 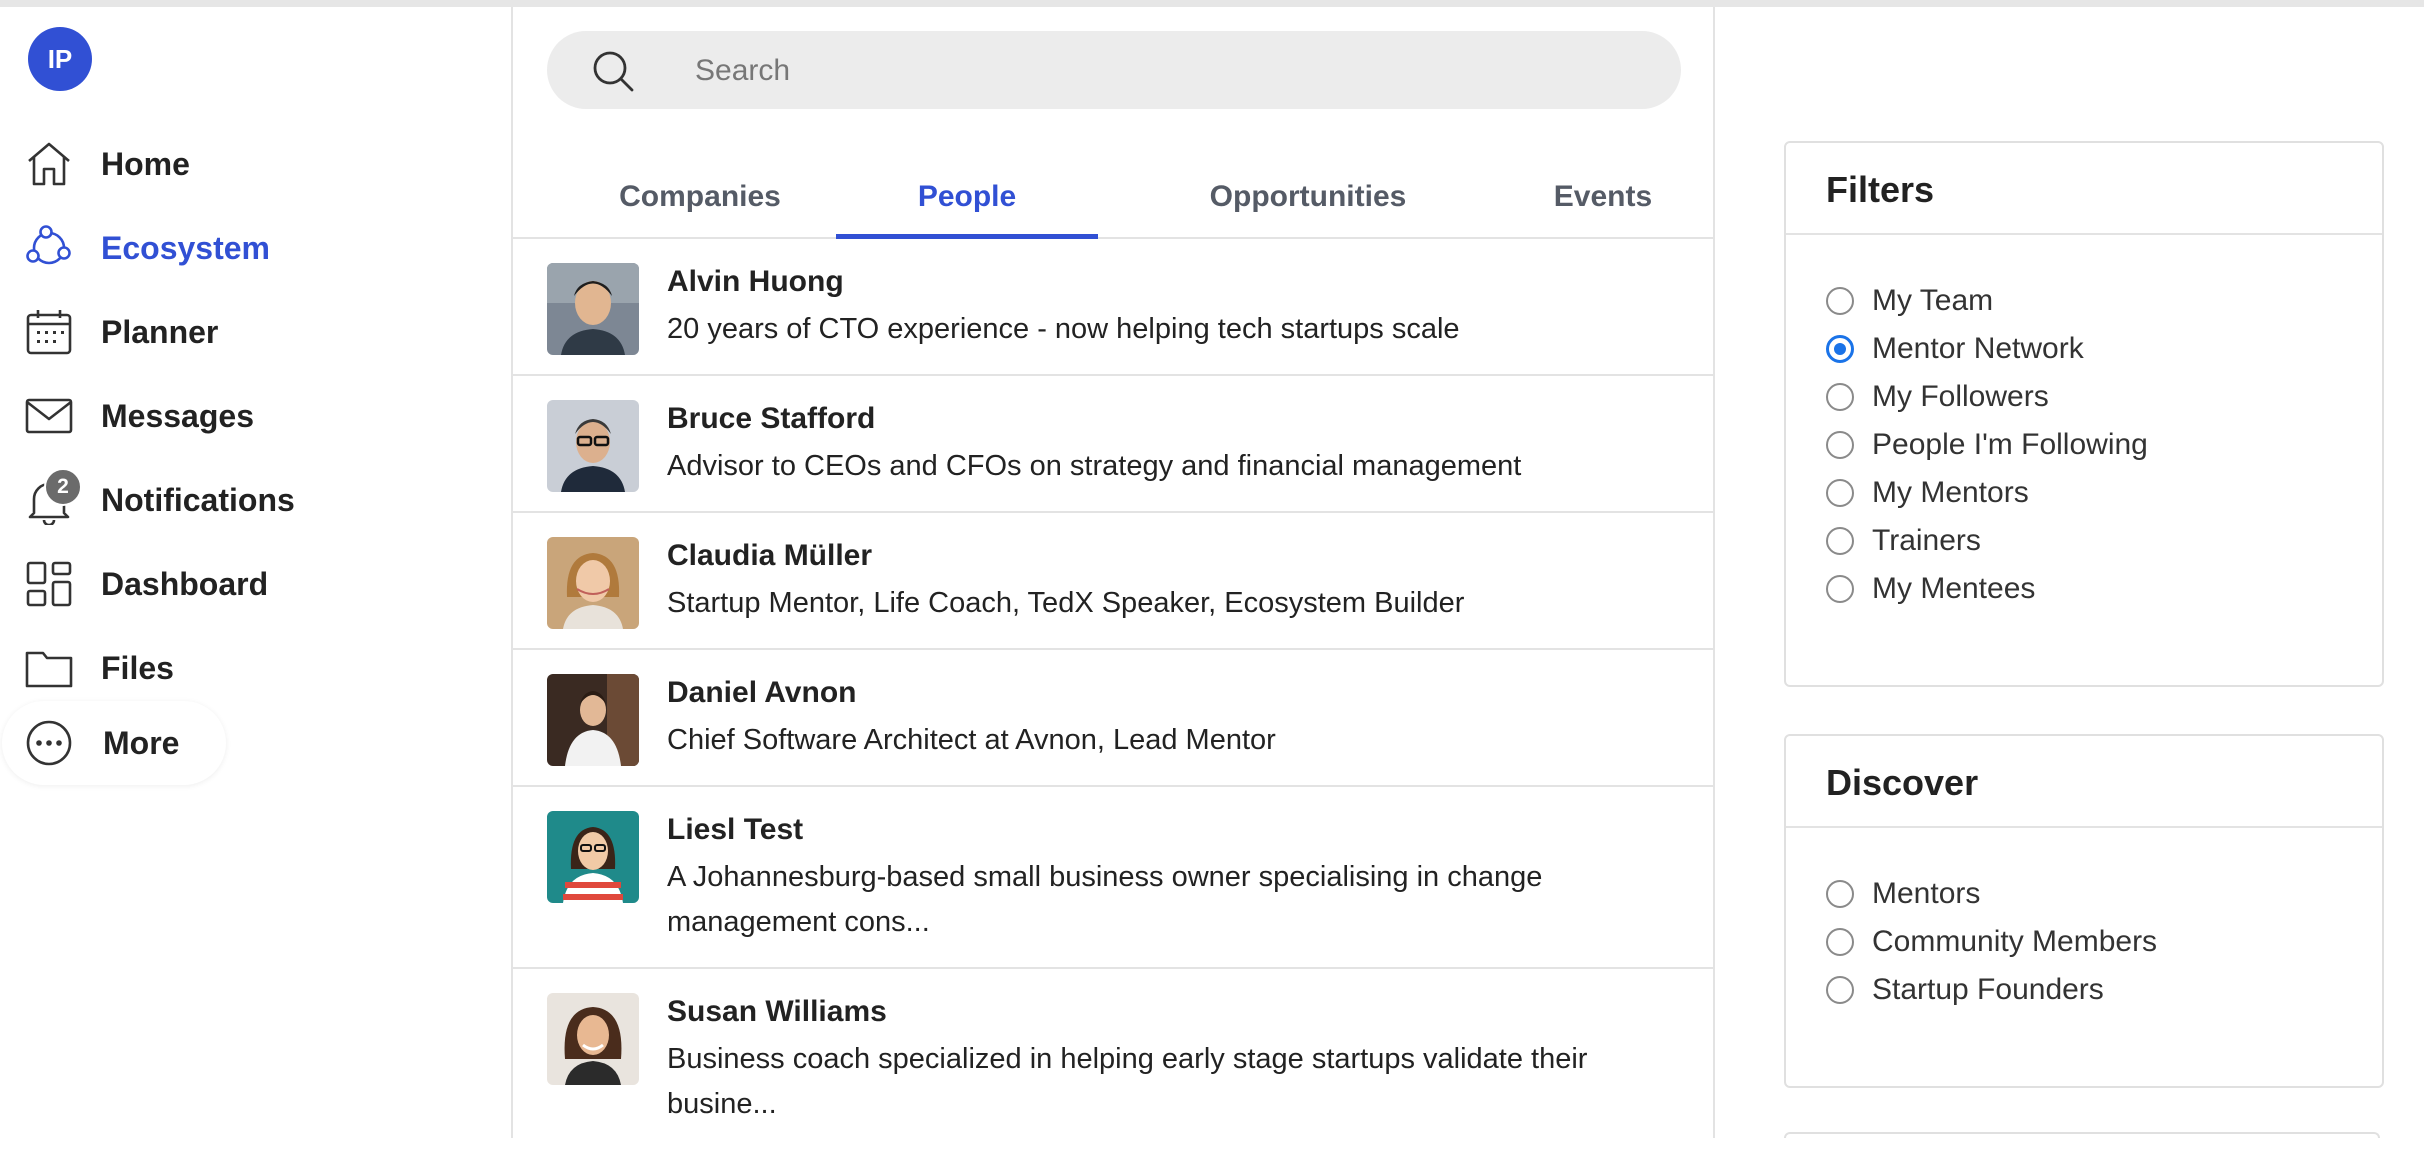 I want to click on filter-option-my-followers: My Followers, so click(x=1937, y=397).